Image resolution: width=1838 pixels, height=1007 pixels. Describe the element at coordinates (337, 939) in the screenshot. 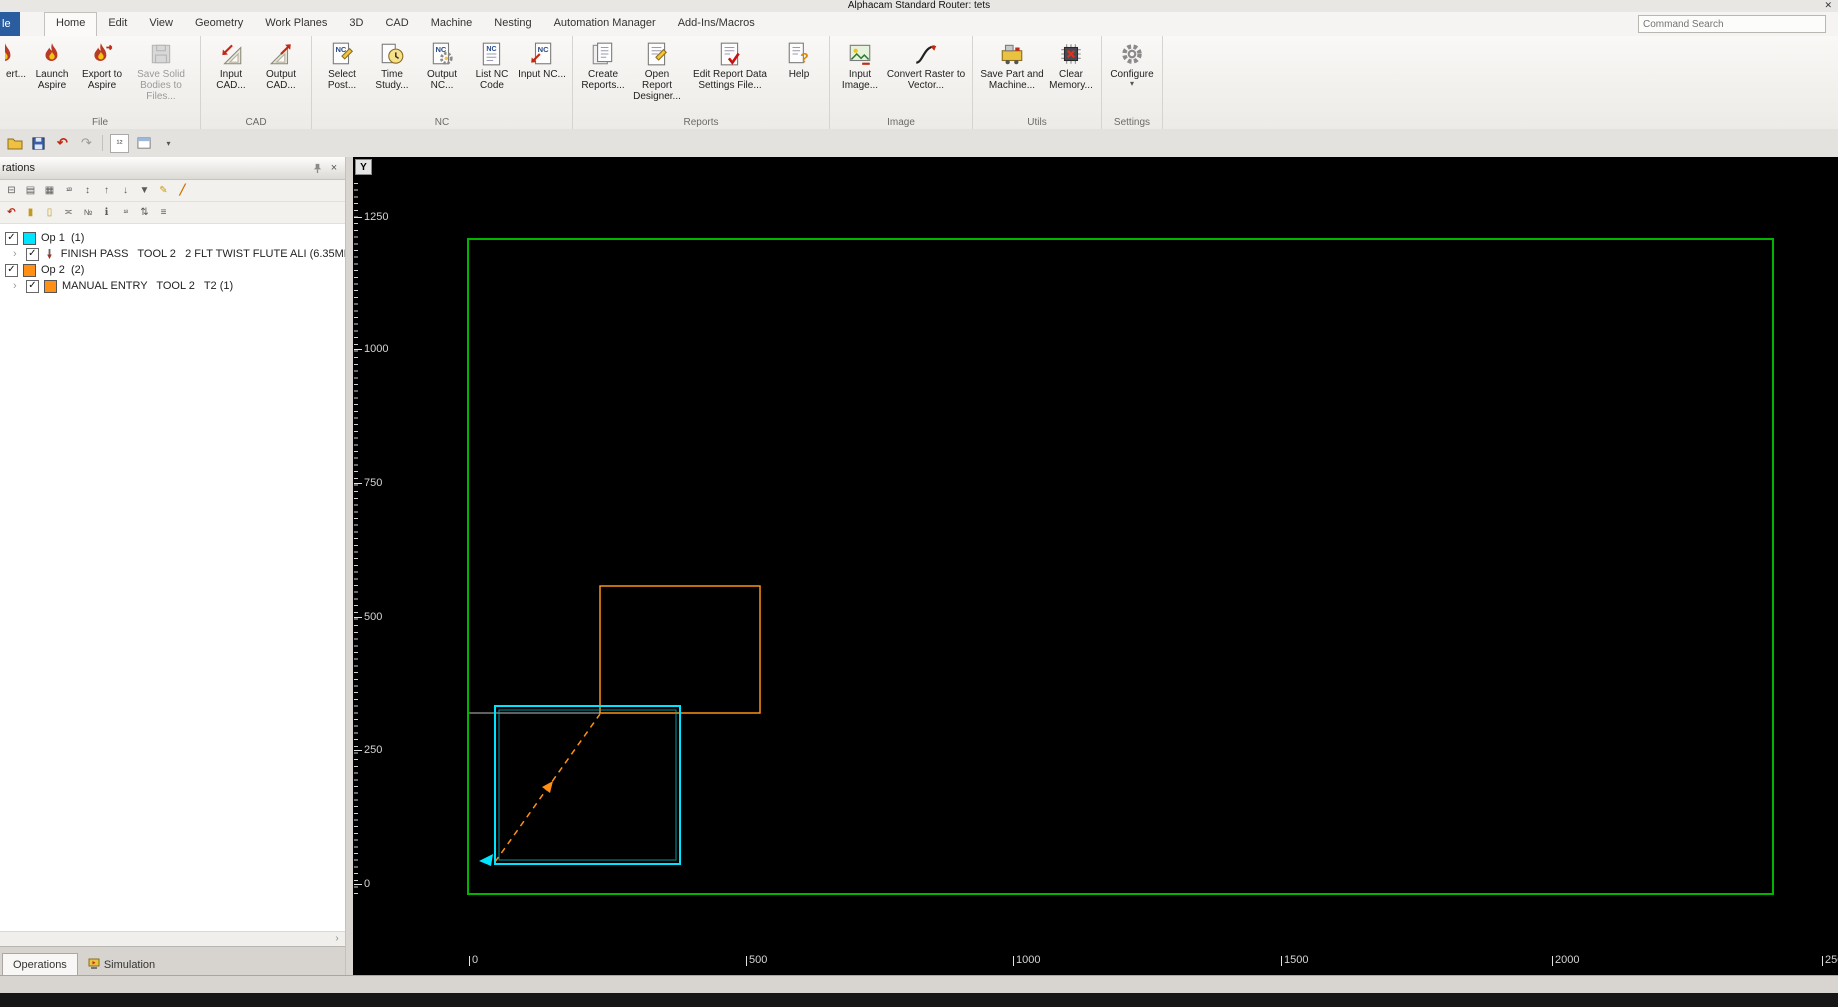

I see `scroll-right-icon: ›` at that location.